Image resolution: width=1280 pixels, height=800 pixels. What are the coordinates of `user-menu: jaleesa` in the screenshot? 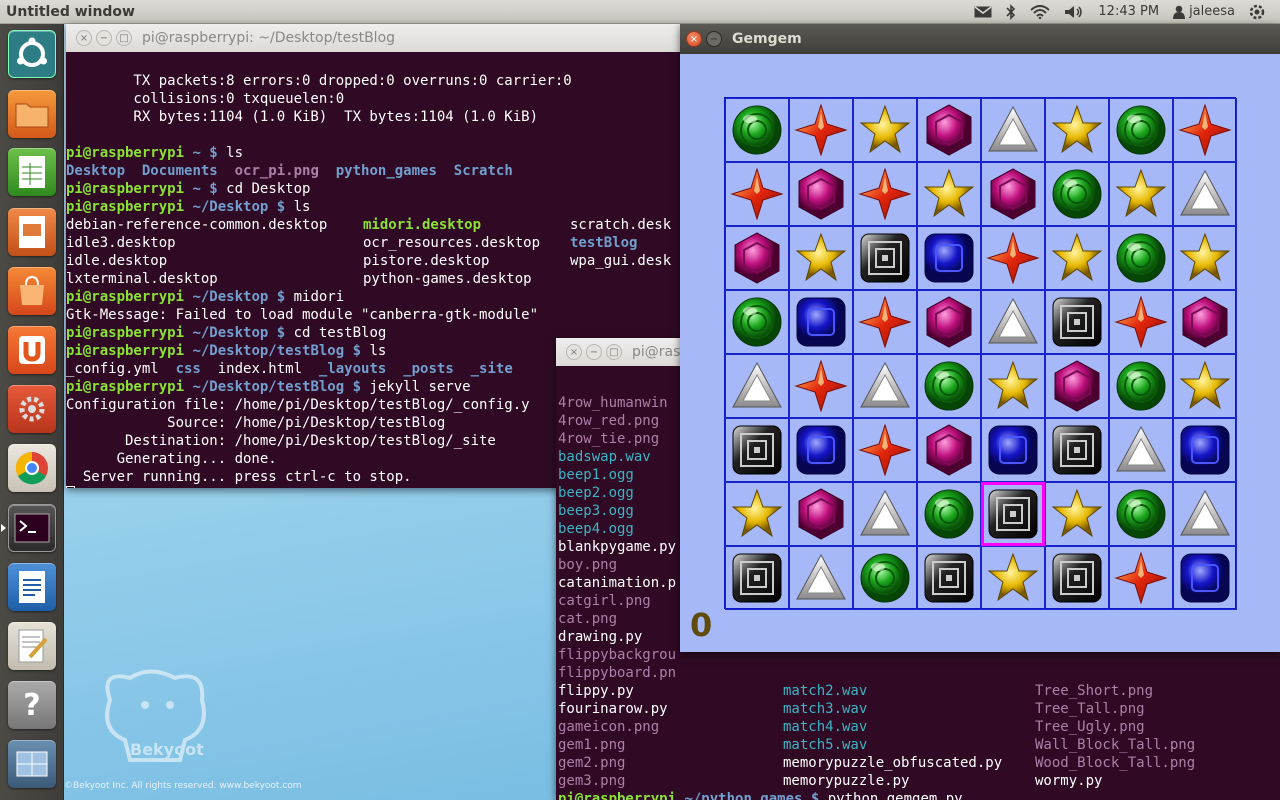 It's located at (1204, 11).